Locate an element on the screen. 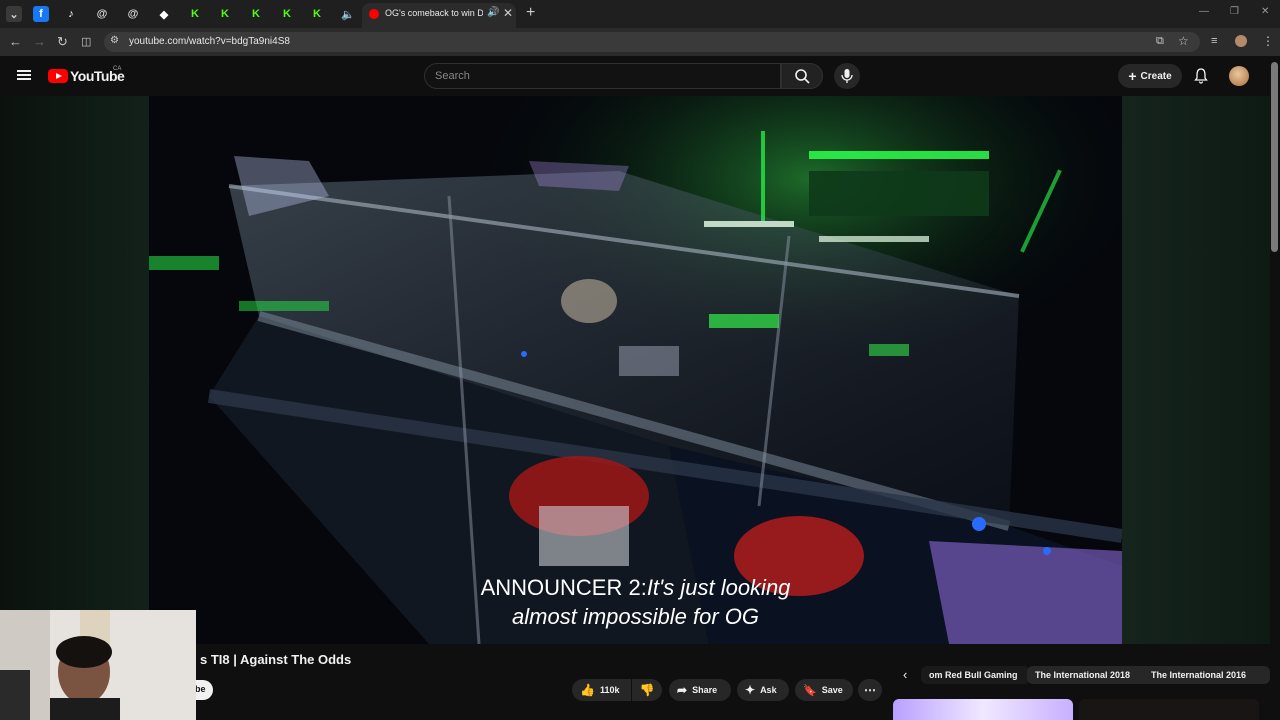  share-label: Share is located at coordinates (705, 690).